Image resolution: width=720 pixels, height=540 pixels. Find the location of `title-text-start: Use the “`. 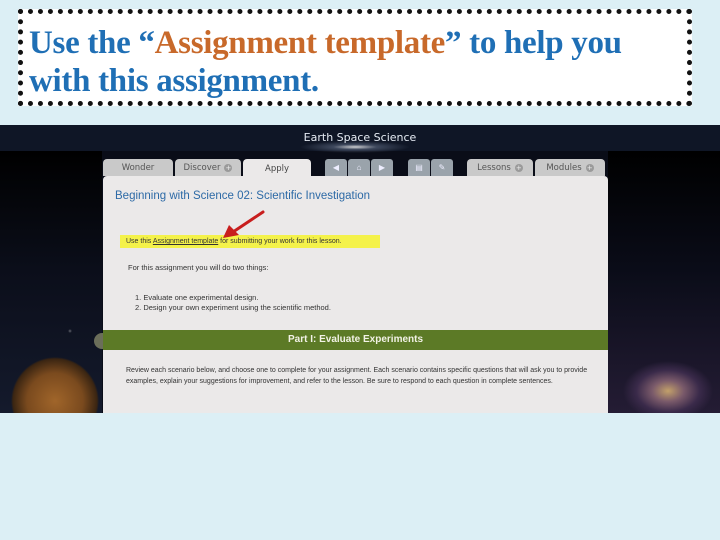

title-text-start: Use the “ is located at coordinates (92, 43).